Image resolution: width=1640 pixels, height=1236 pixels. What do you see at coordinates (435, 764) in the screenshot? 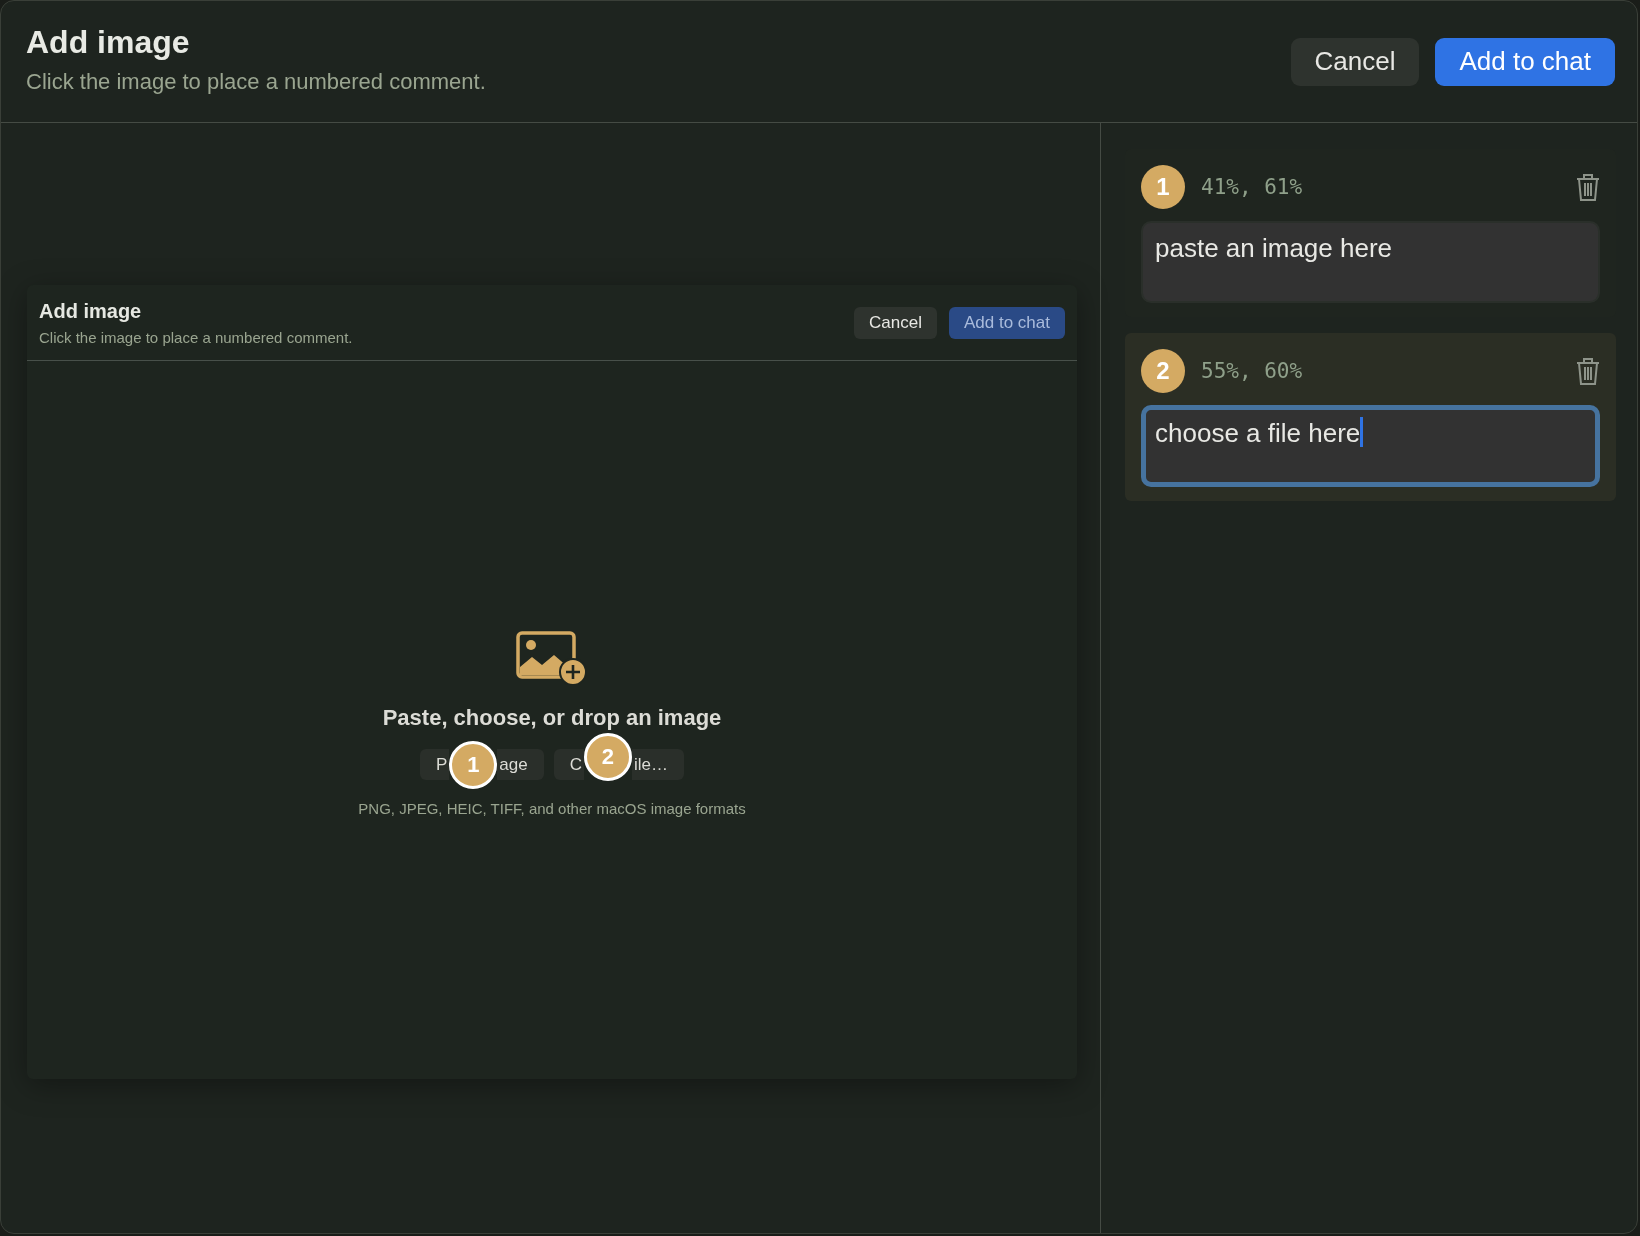
I see `button-fragment: P` at bounding box center [435, 764].